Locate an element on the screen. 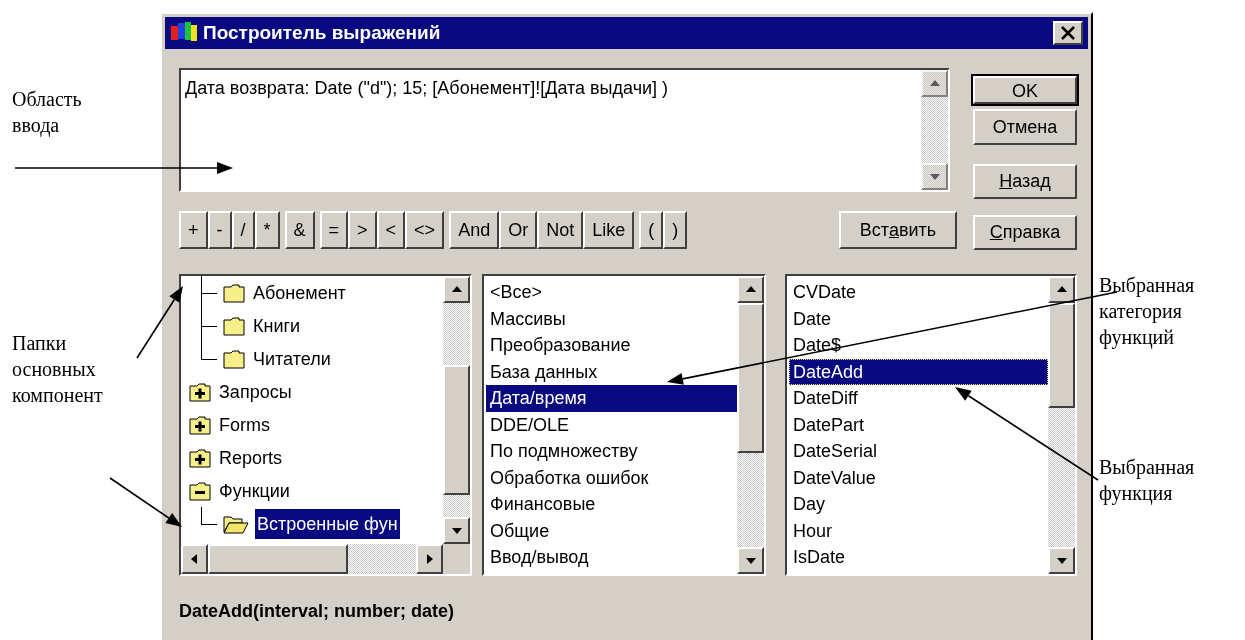 The width and height of the screenshot is (1245, 640). status-text: DateAdd(interval; number; date) is located at coordinates (317, 611).